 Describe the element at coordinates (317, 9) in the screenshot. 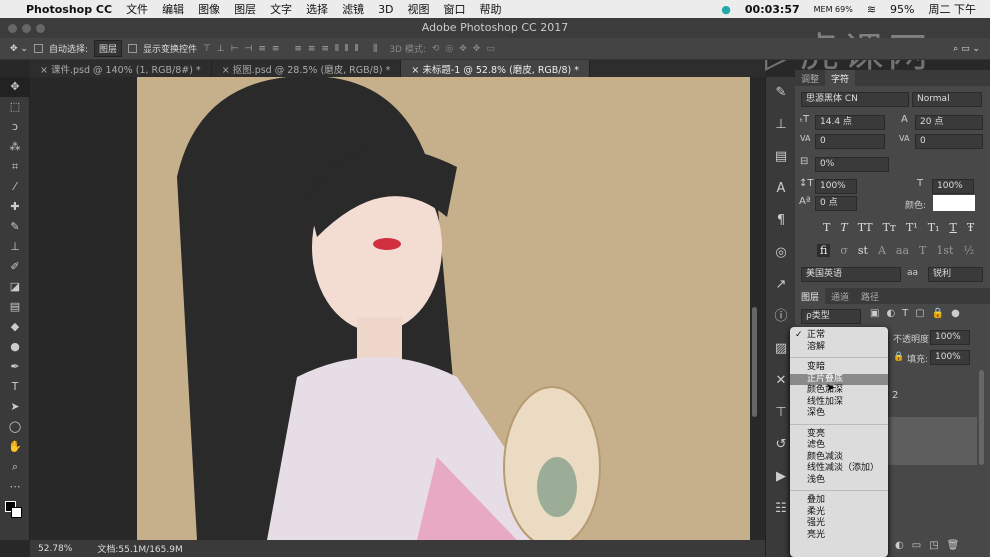

I see `menu-select: 选择` at that location.